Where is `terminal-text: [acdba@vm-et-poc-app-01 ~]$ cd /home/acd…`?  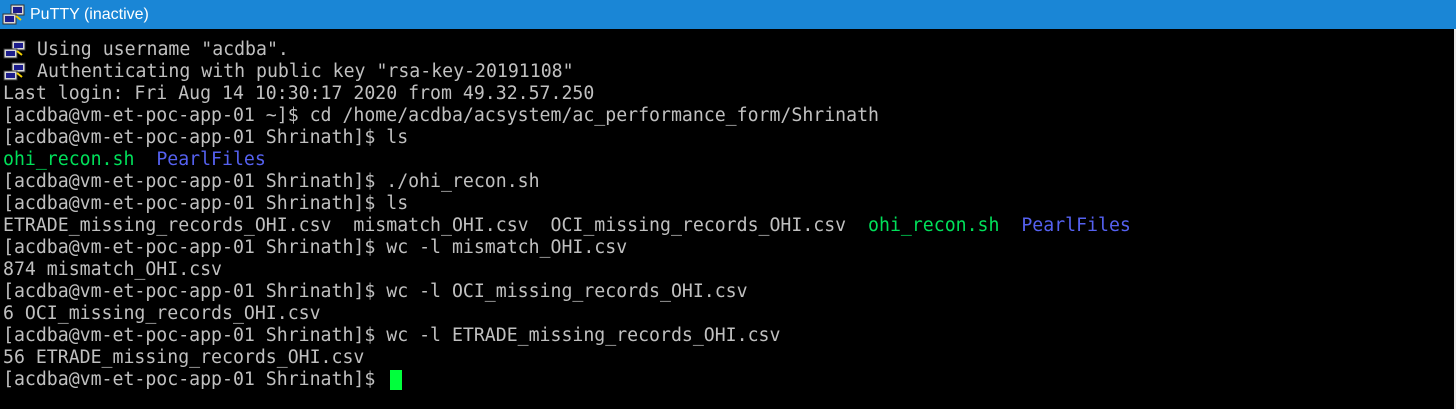 terminal-text: [acdba@vm-et-poc-app-01 ~]$ cd /home/acd… is located at coordinates (441, 115).